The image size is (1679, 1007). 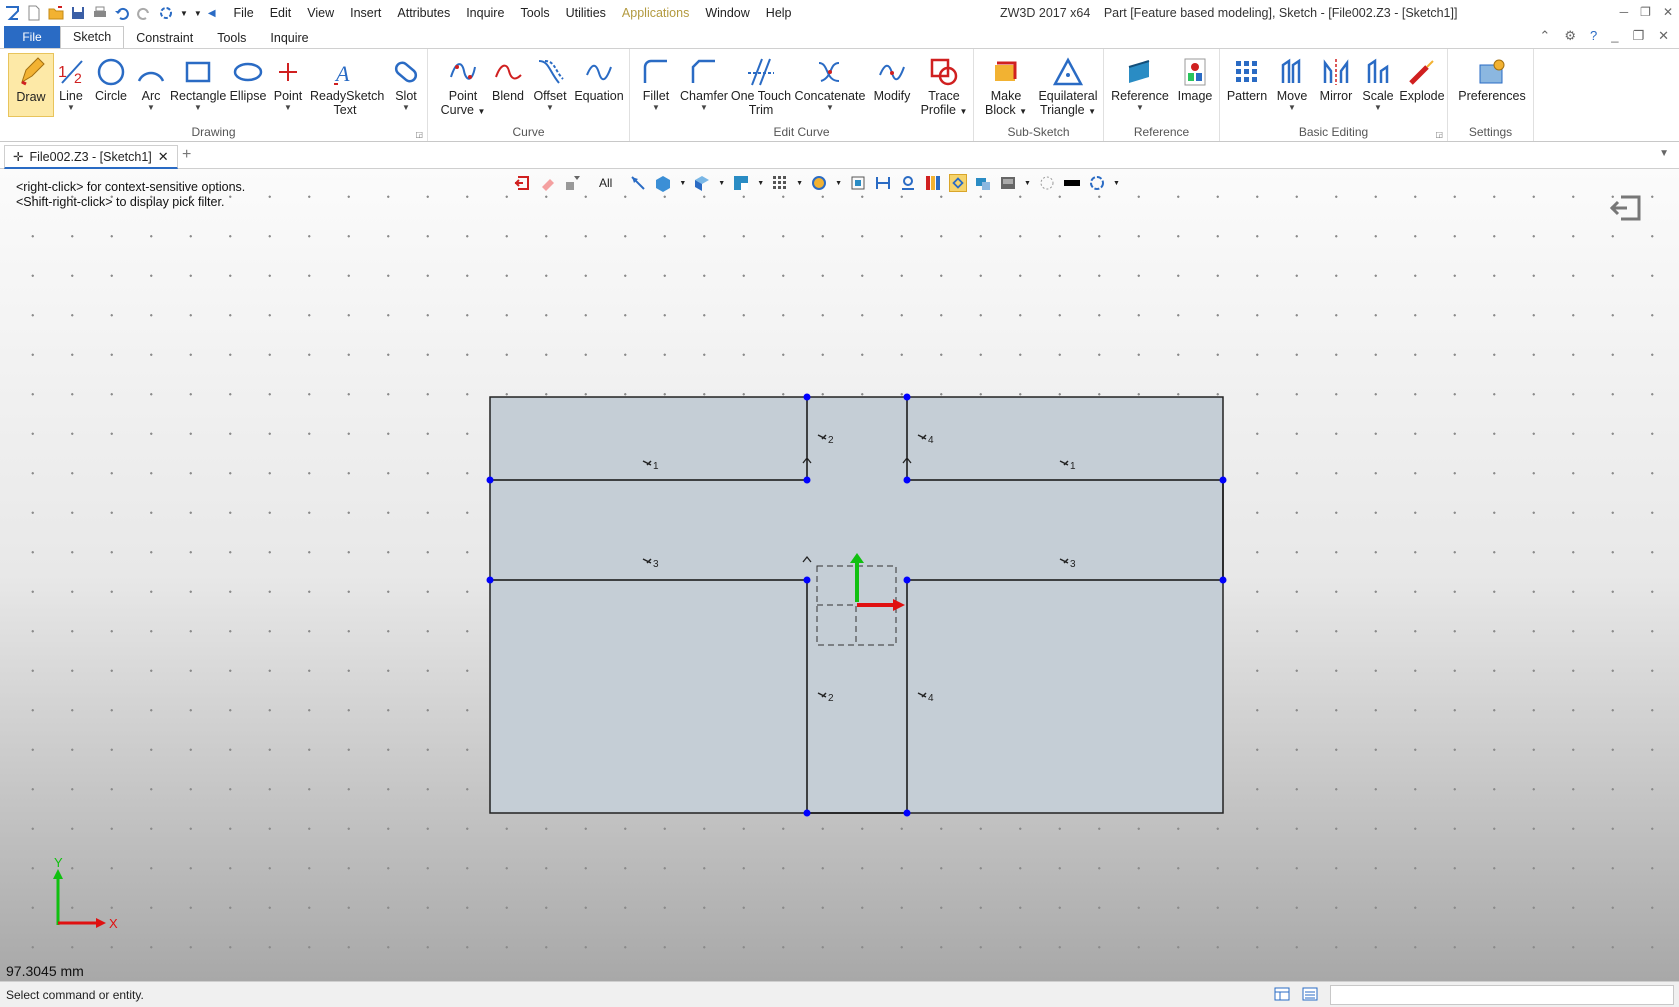 What do you see at coordinates (34, 13) in the screenshot?
I see `new-file-icon` at bounding box center [34, 13].